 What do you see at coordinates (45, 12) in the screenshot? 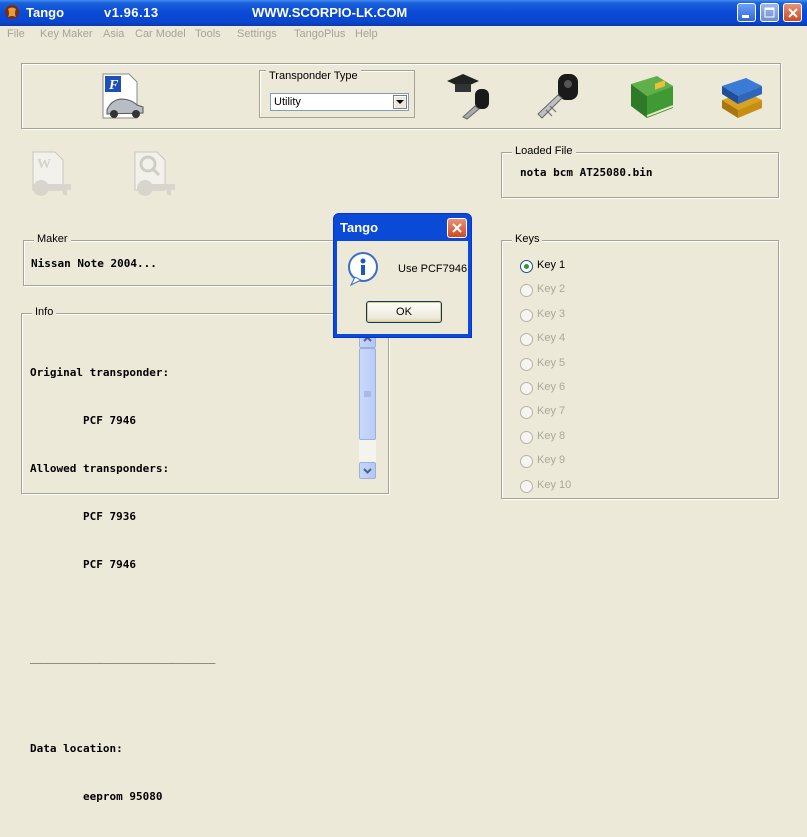
I see `window-title: Tango` at bounding box center [45, 12].